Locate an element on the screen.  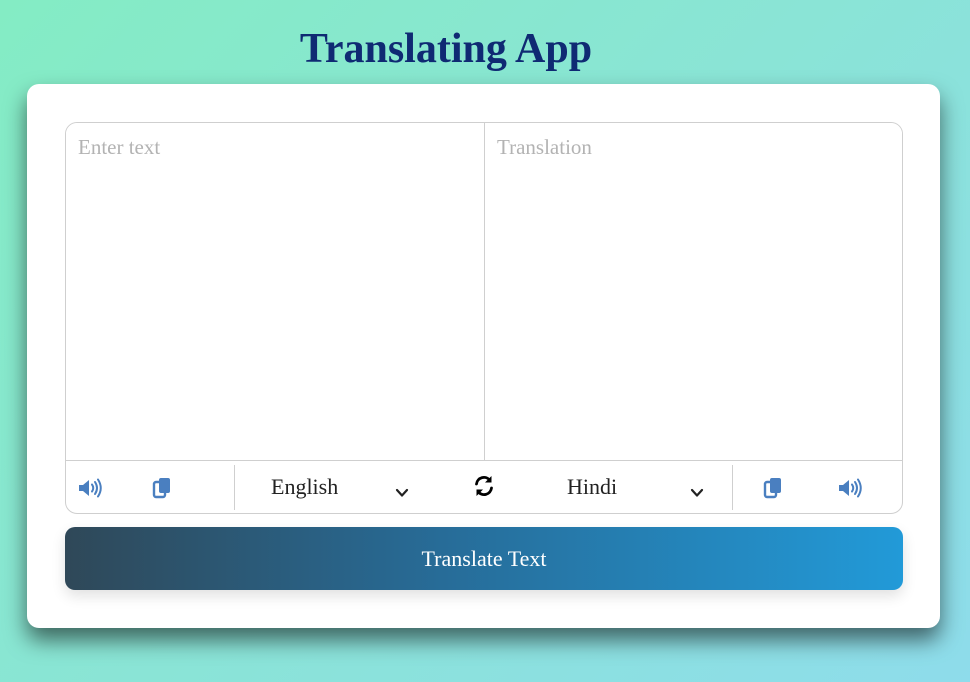
target-copy-button is located at coordinates (773, 488).